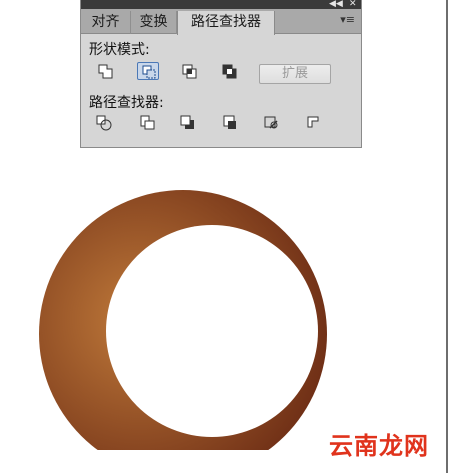 The image size is (467, 473). I want to click on watermark-text: 云南龙网, so click(379, 446).